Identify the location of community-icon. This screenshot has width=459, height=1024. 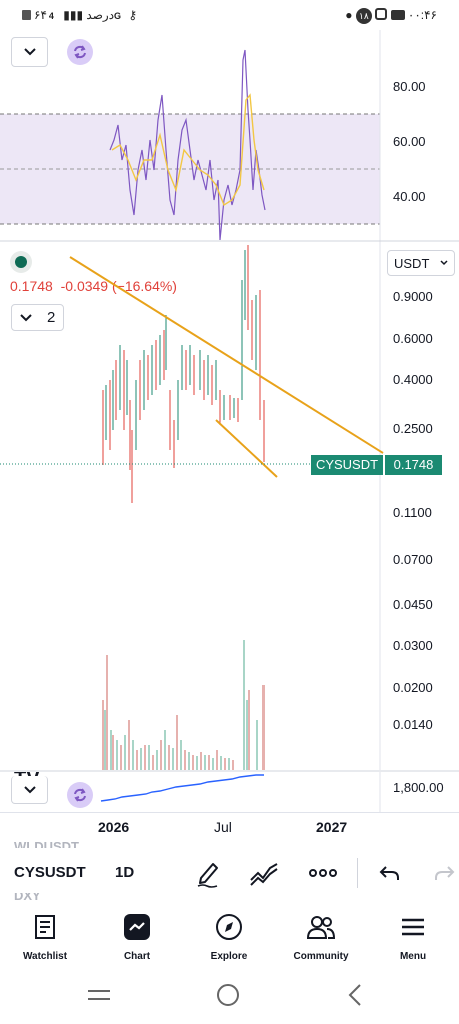
(321, 927).